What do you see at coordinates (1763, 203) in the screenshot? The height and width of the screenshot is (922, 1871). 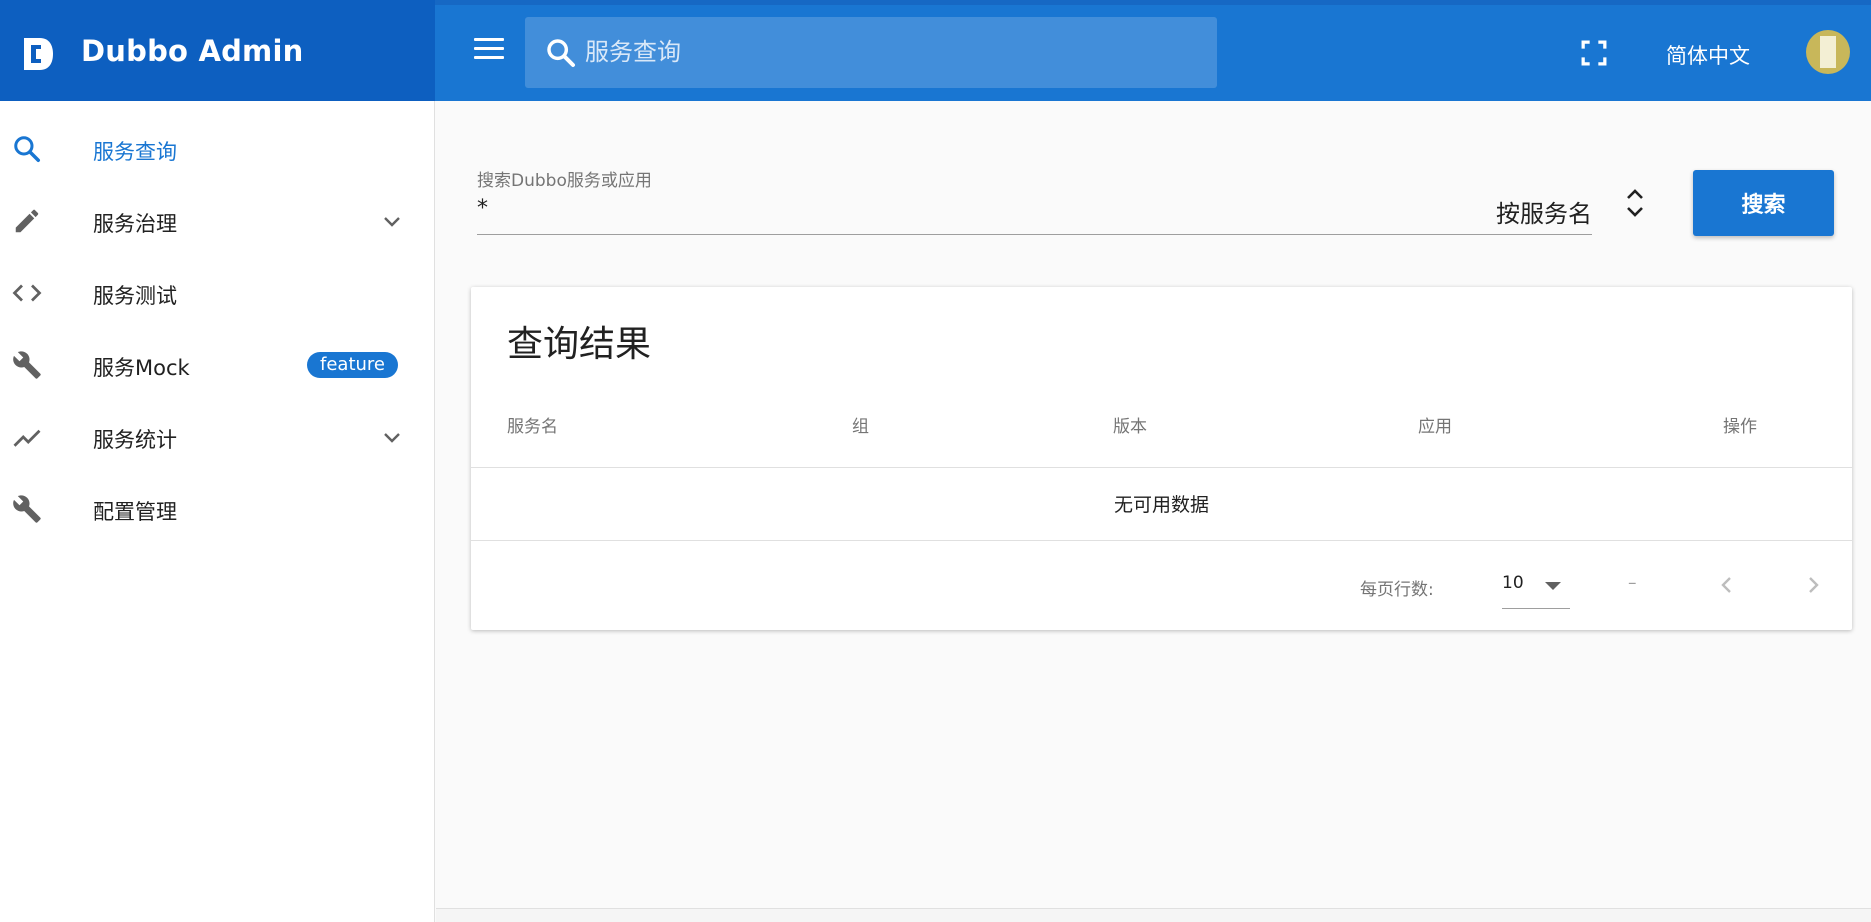 I see `search-button: 搜索` at bounding box center [1763, 203].